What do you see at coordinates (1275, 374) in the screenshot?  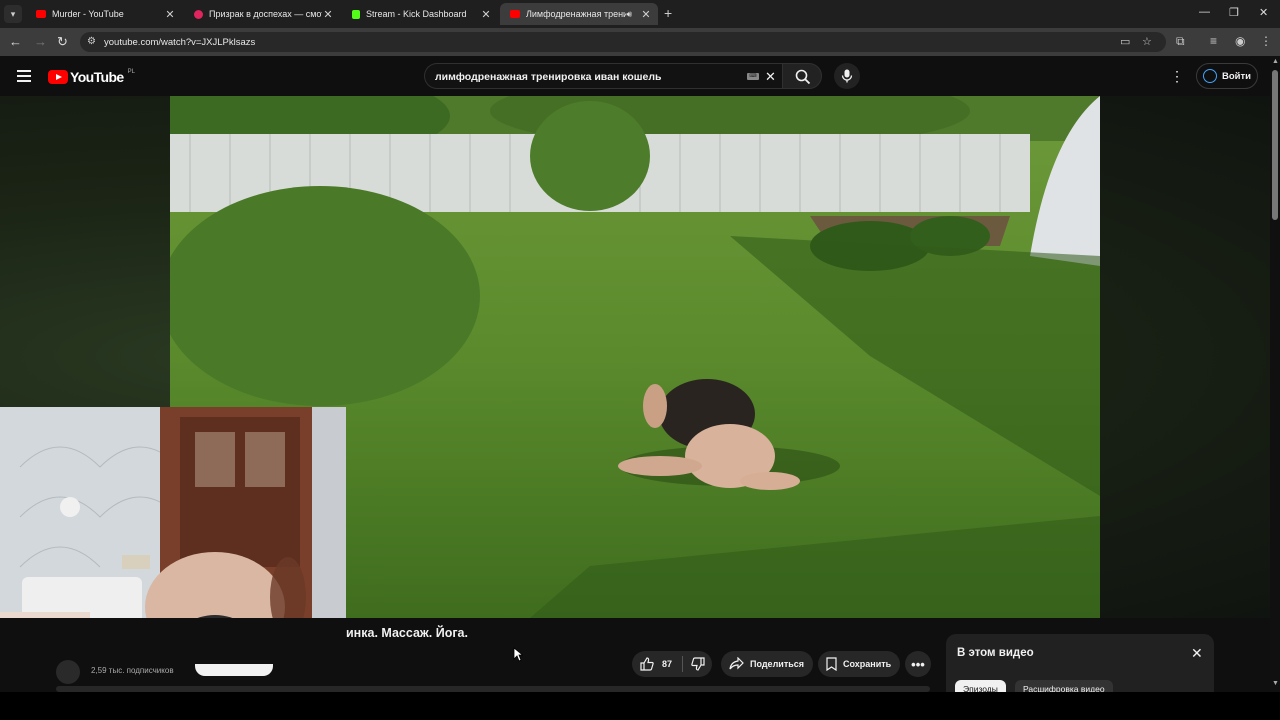 I see `page-scrollbar: ▲ ▼` at bounding box center [1275, 374].